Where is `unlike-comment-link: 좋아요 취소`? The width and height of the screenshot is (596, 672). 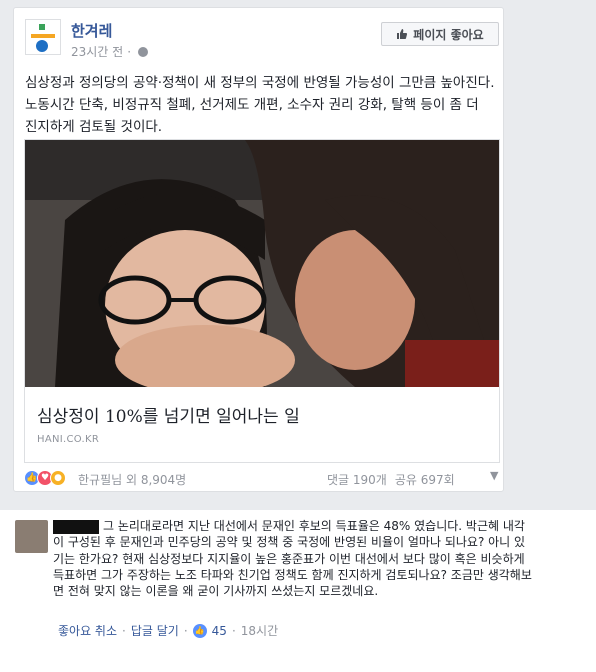 unlike-comment-link: 좋아요 취소 is located at coordinates (87, 630).